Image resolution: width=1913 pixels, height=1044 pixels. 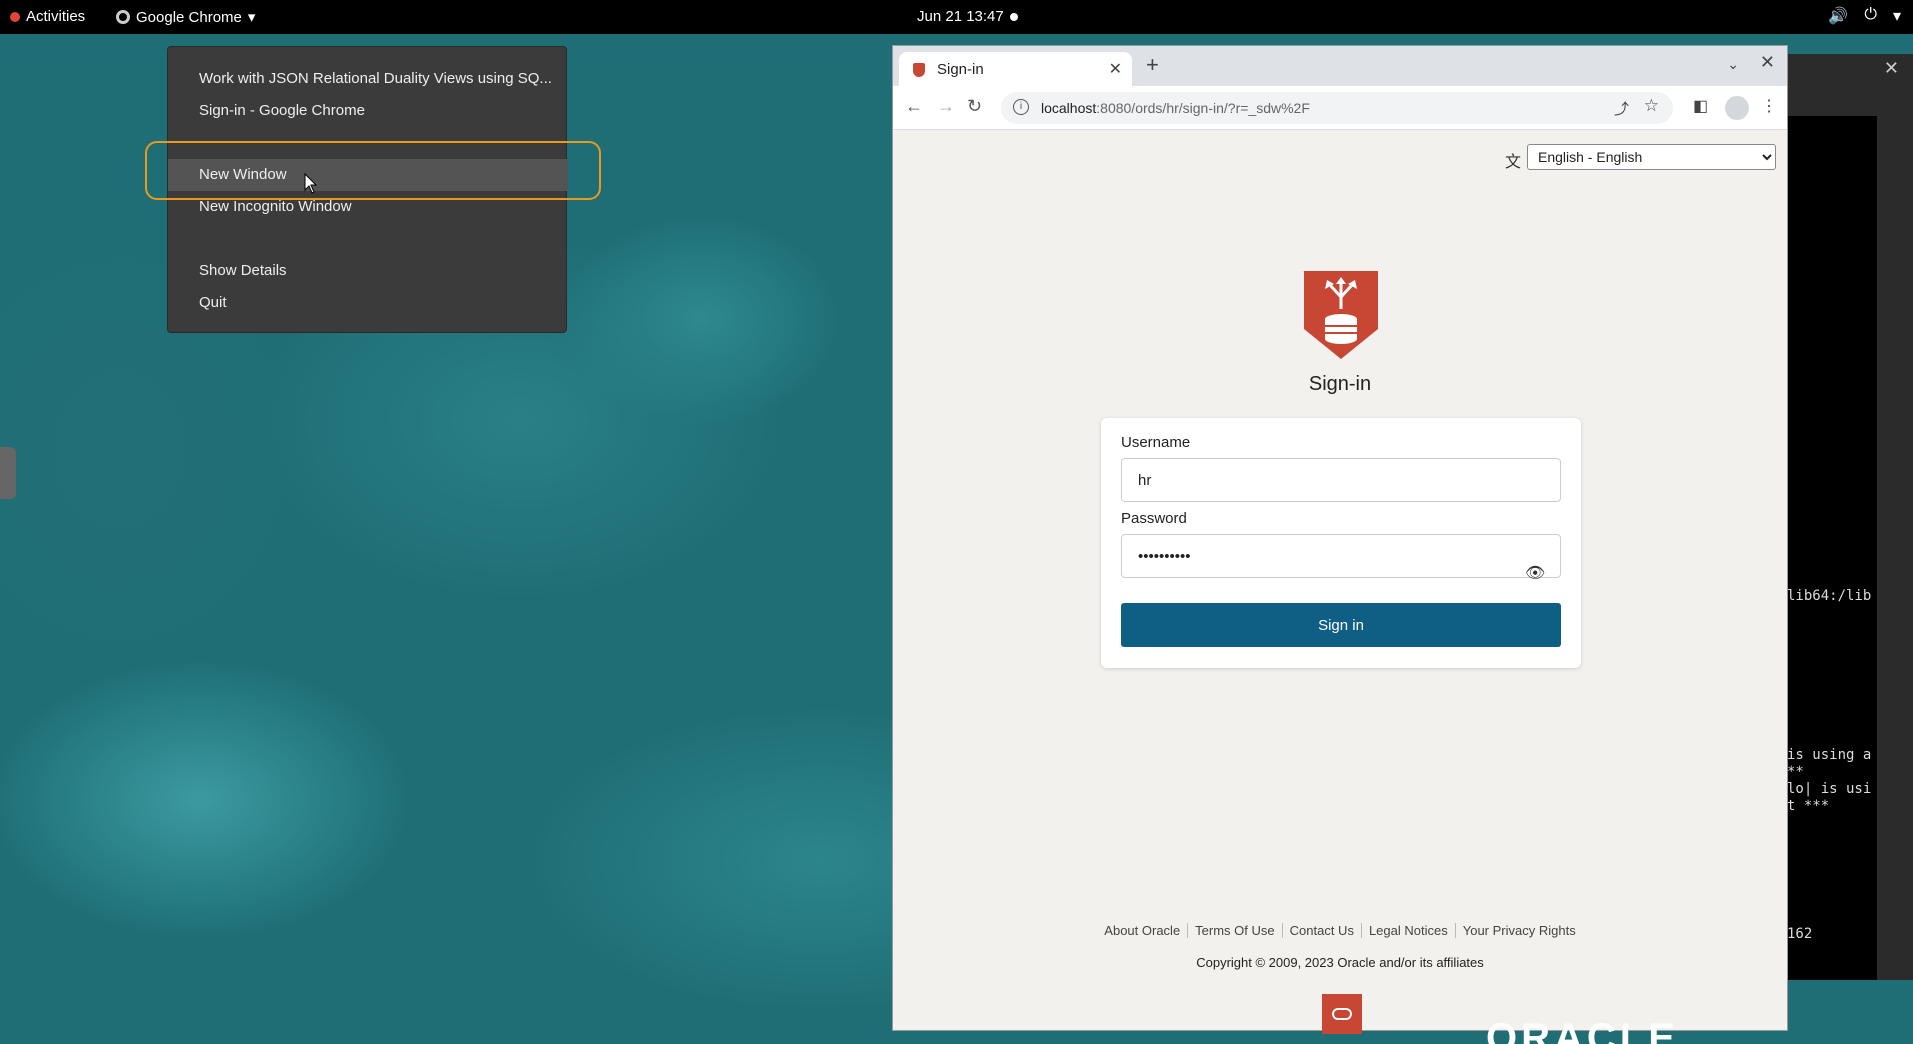 What do you see at coordinates (1829, 789) in the screenshot?
I see `terminal-line: lo| is usi` at bounding box center [1829, 789].